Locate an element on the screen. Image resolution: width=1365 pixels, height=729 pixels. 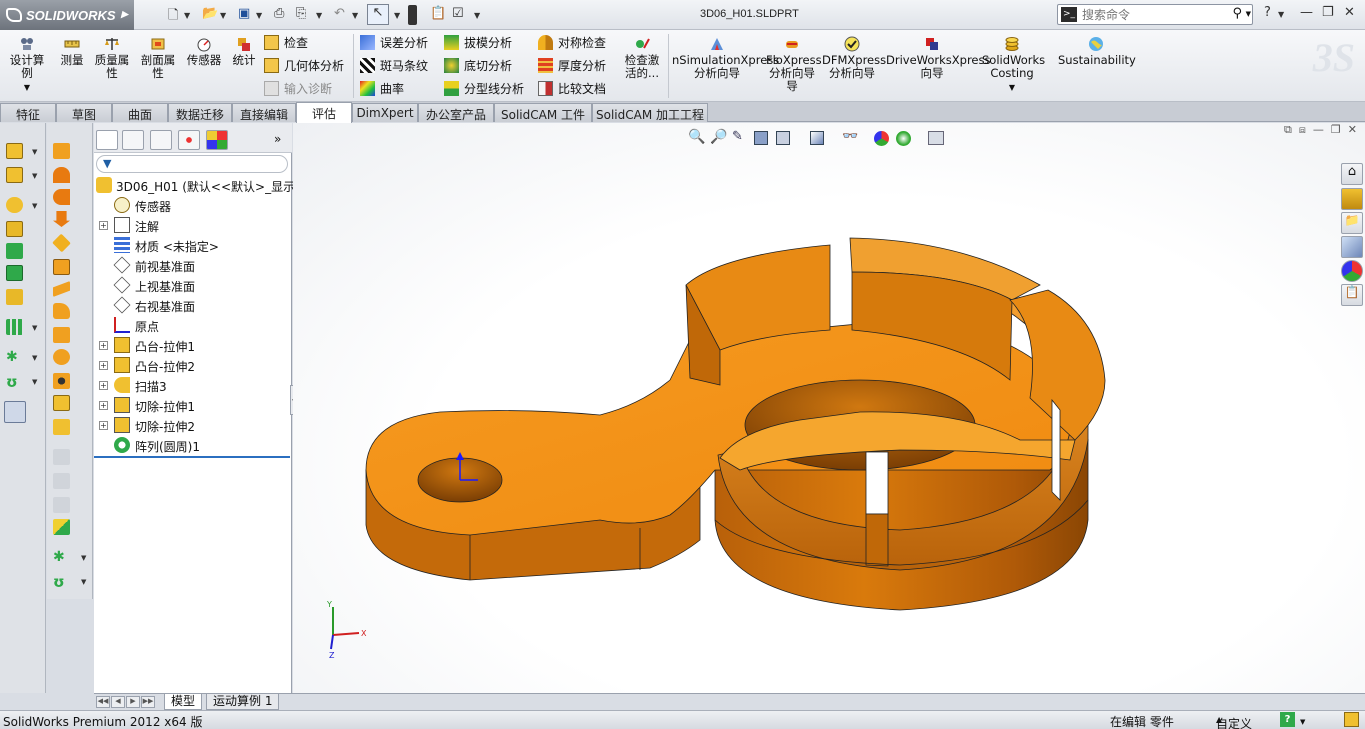
tab-dimxpert: DimXpert is located at coordinates (385, 112).